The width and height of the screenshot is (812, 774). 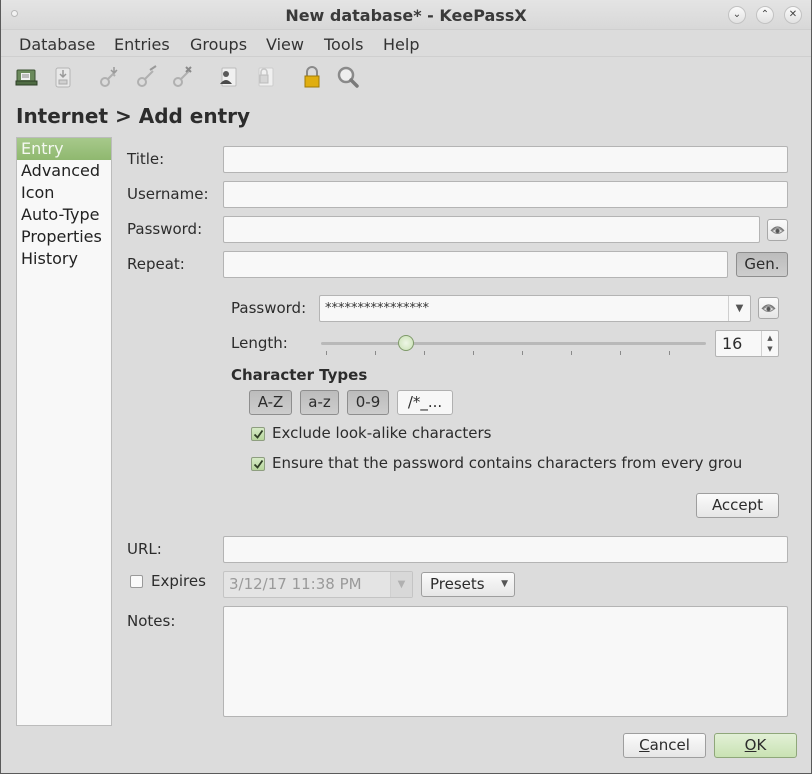 What do you see at coordinates (299, 375) in the screenshot?
I see `character-types-heading: Character Types` at bounding box center [299, 375].